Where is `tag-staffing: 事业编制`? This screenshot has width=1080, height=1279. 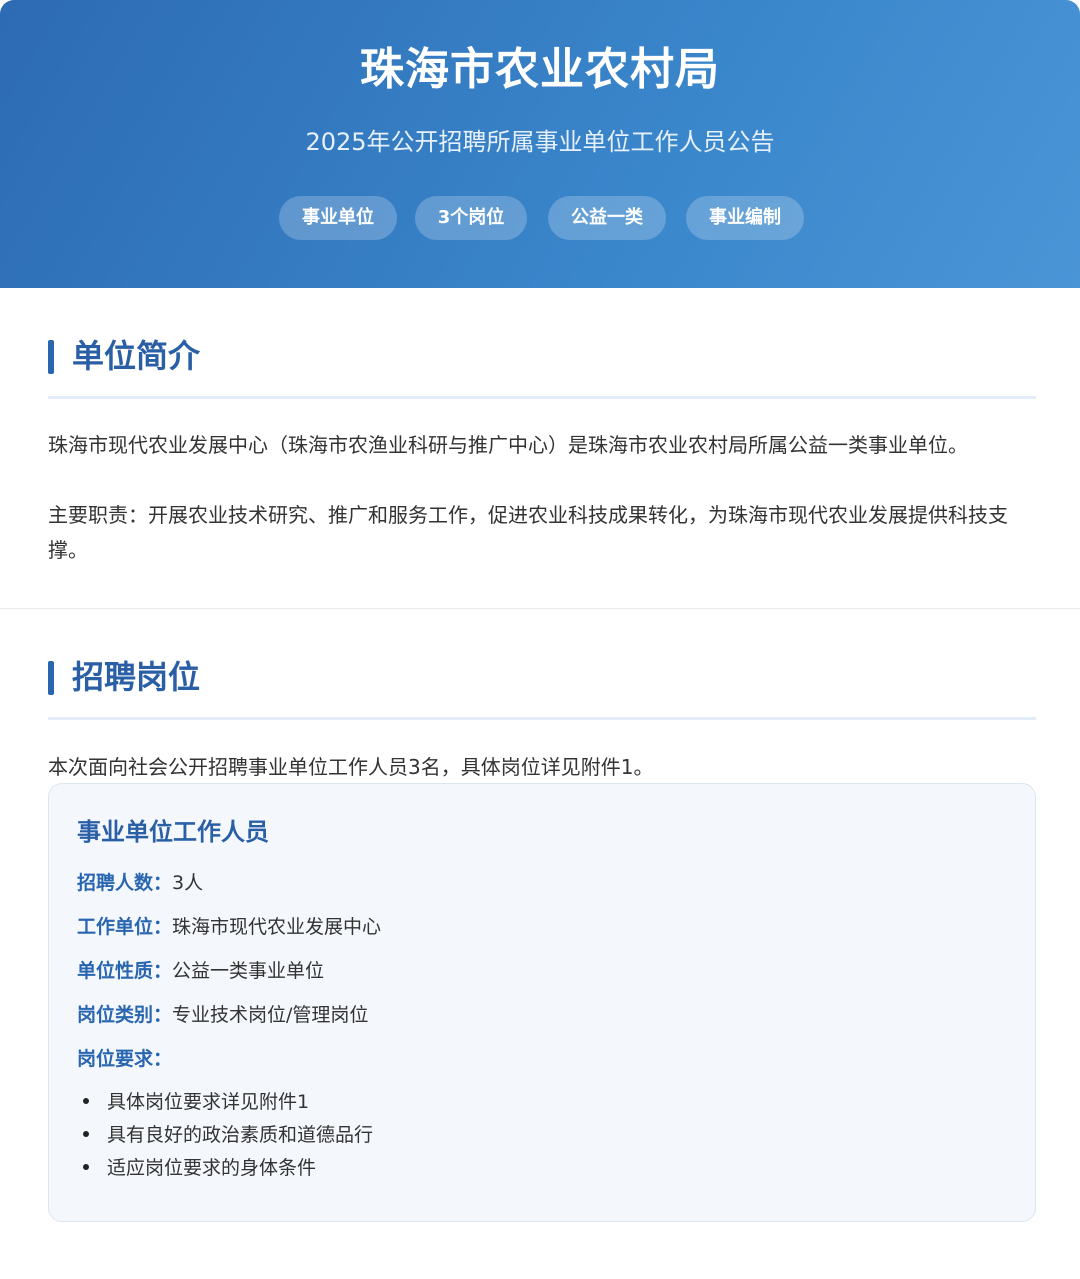 tag-staffing: 事业编制 is located at coordinates (745, 218).